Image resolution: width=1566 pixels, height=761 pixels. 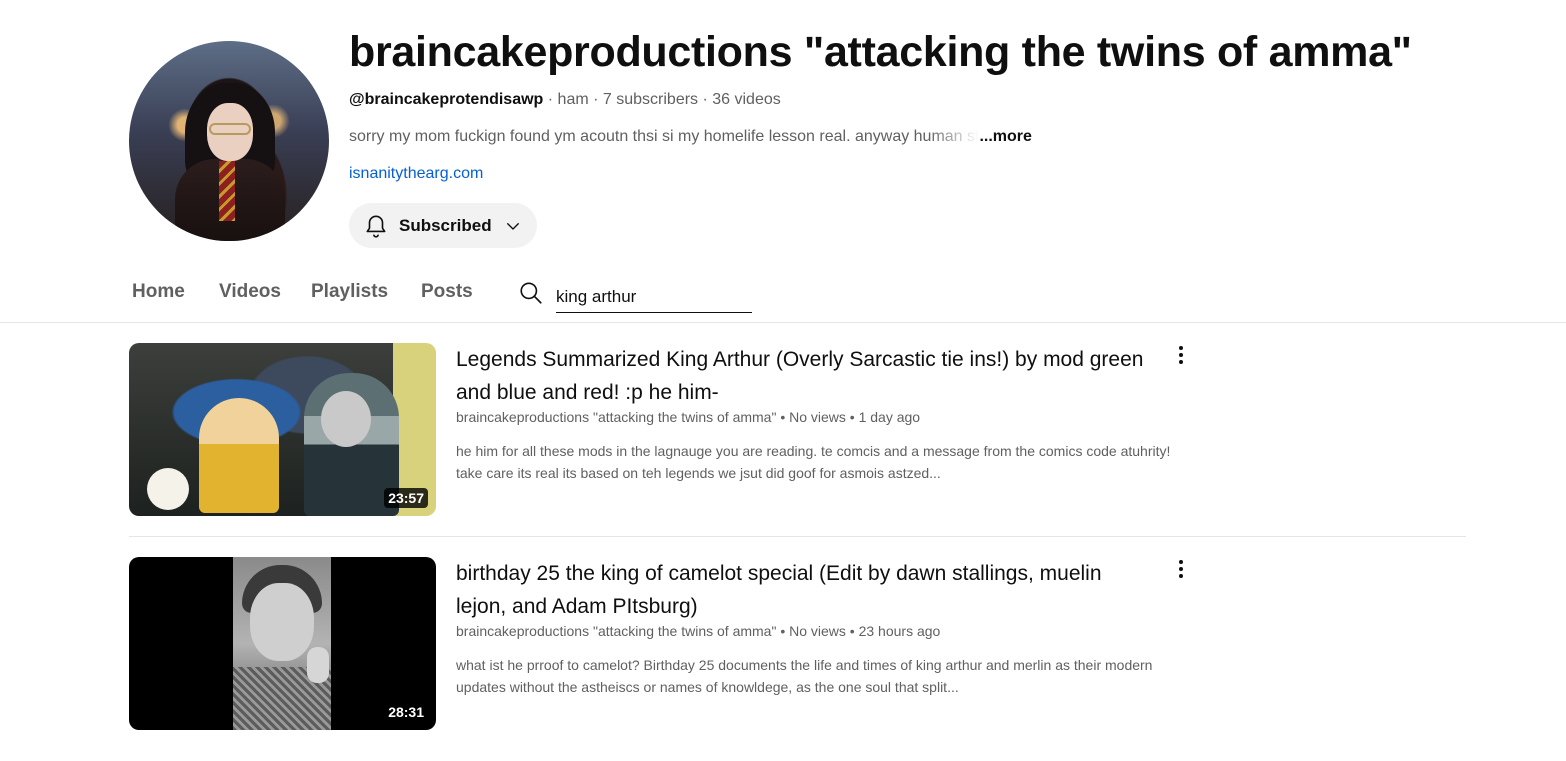 What do you see at coordinates (662, 99) in the screenshot?
I see `channel-stats: · ham · 7 subscribers · 36 videos` at bounding box center [662, 99].